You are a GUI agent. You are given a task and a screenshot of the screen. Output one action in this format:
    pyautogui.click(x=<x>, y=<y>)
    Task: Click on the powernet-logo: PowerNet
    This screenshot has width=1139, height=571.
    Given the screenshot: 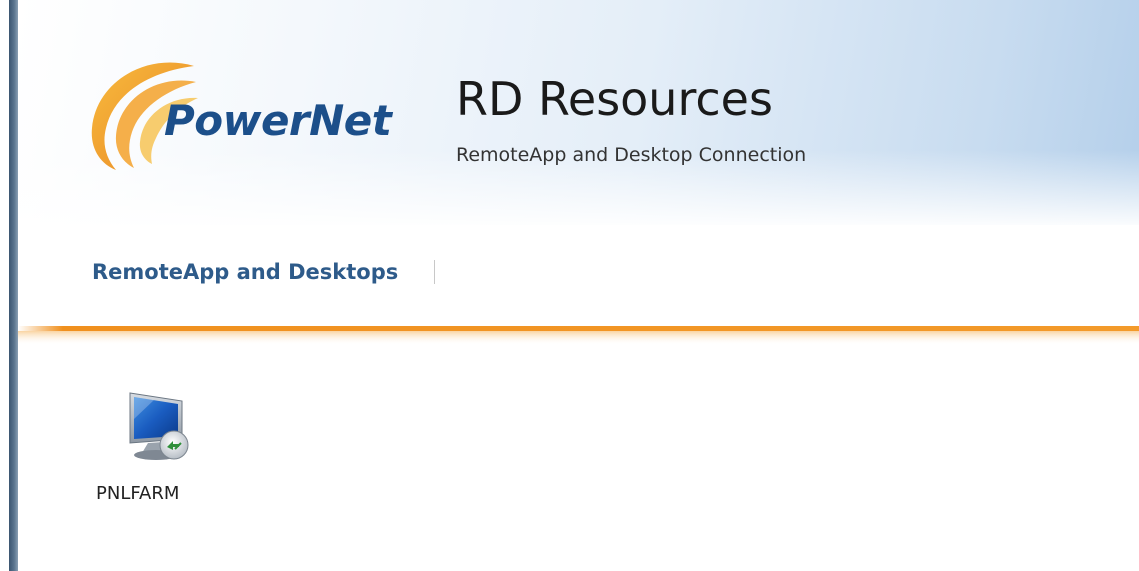 What is the action you would take?
    pyautogui.click(x=261, y=113)
    